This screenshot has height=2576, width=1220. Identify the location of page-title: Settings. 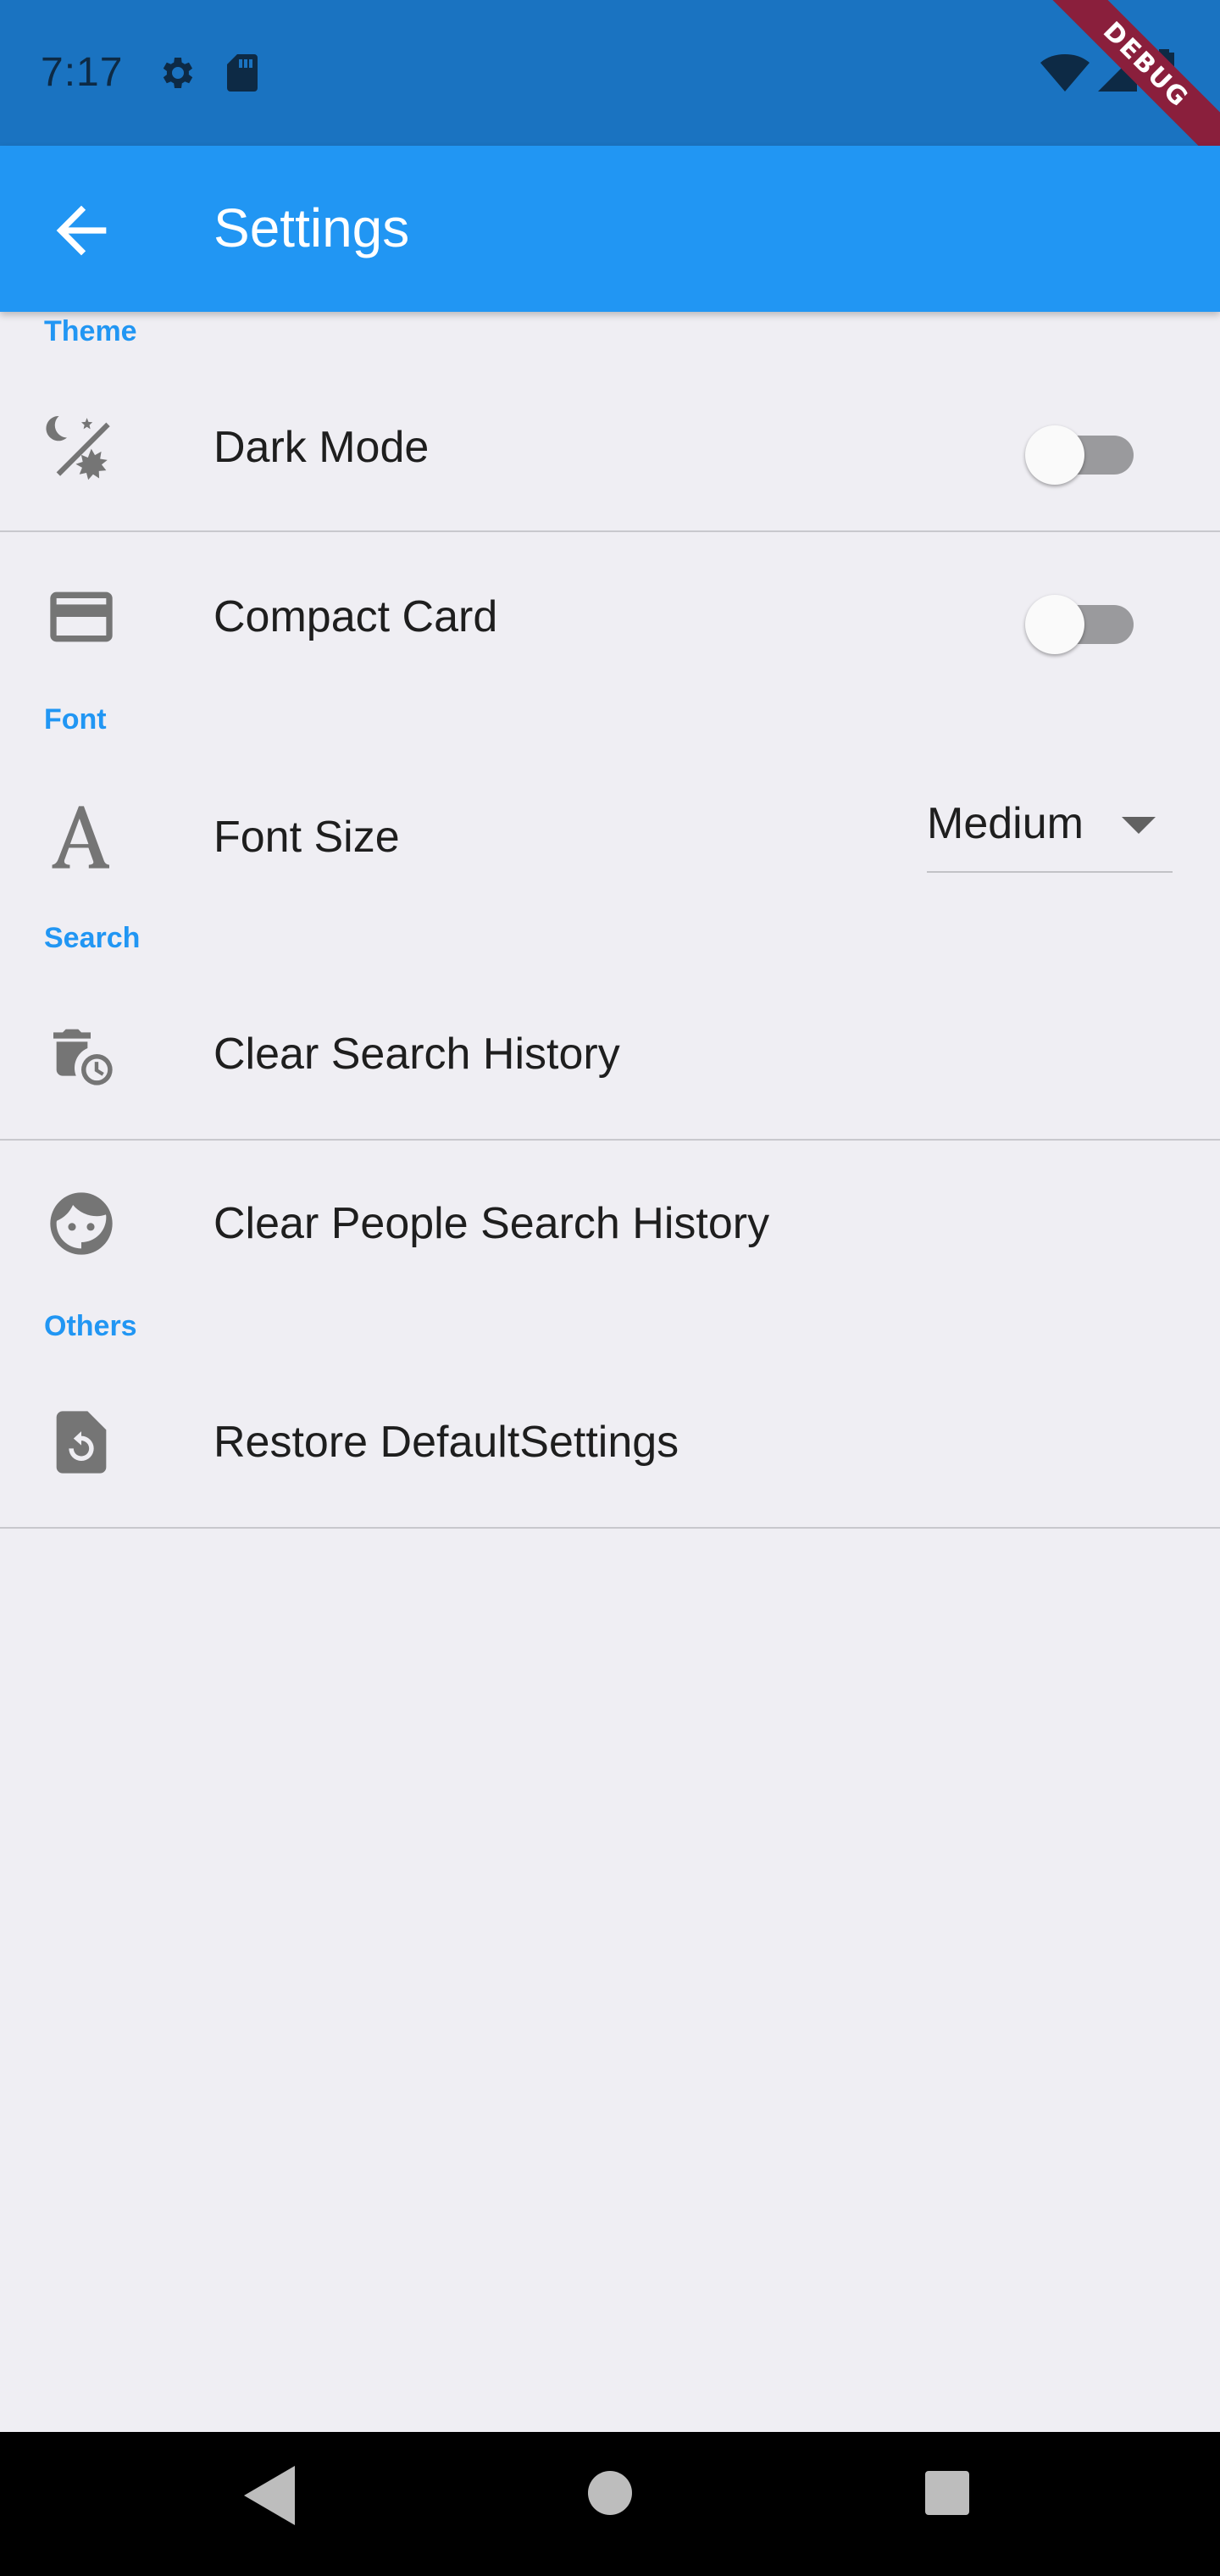
(312, 228).